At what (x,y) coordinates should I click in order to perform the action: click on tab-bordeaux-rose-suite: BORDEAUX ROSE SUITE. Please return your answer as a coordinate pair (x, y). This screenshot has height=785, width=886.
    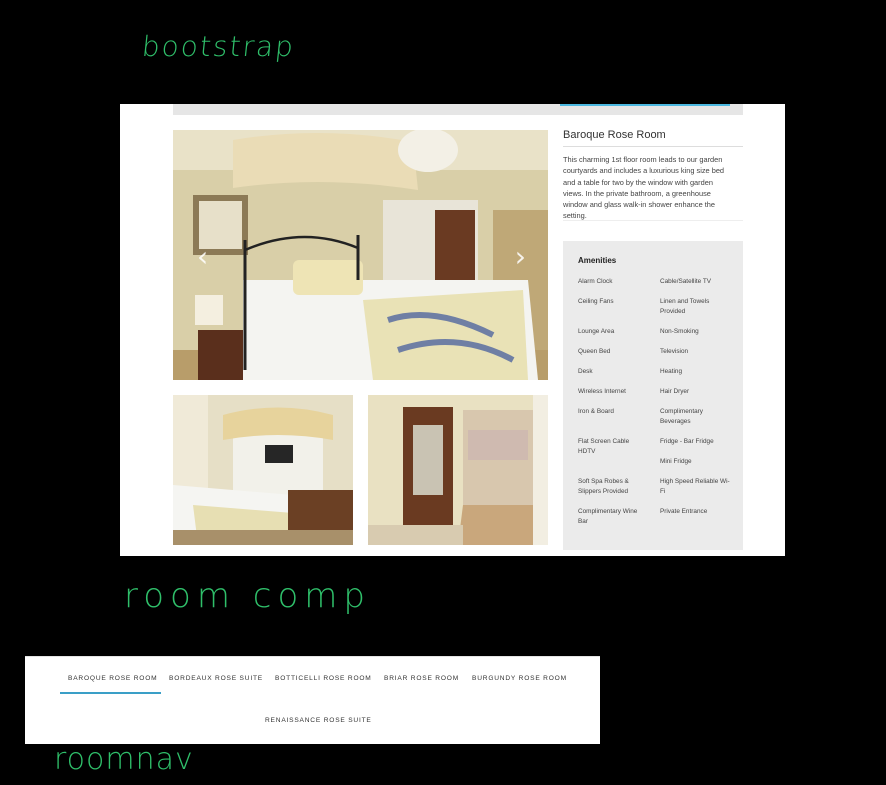
    Looking at the image, I should click on (216, 678).